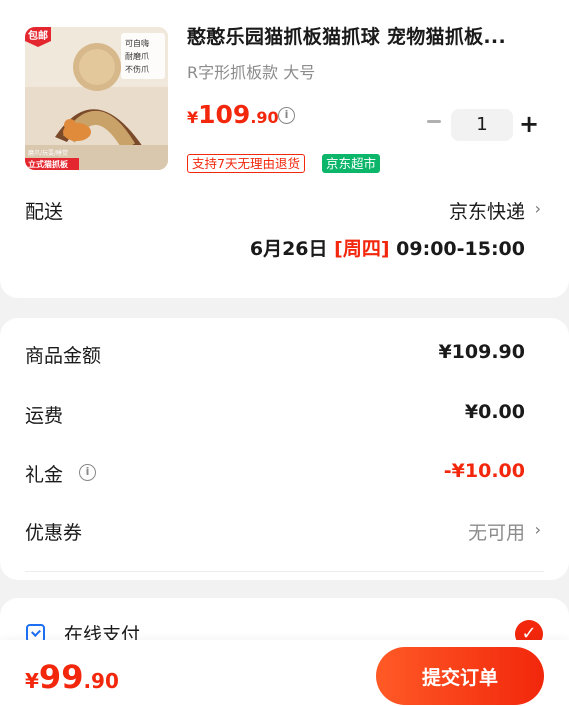 The width and height of the screenshot is (569, 706). What do you see at coordinates (63, 356) in the screenshot?
I see `goods-amount-label: 商品金额` at bounding box center [63, 356].